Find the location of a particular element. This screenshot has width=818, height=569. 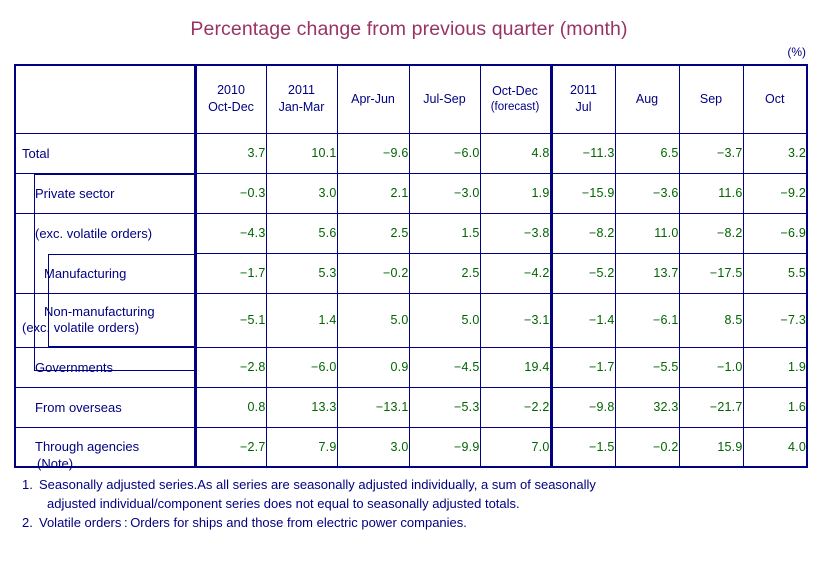

row-label: Private sector is located at coordinates (75, 193).